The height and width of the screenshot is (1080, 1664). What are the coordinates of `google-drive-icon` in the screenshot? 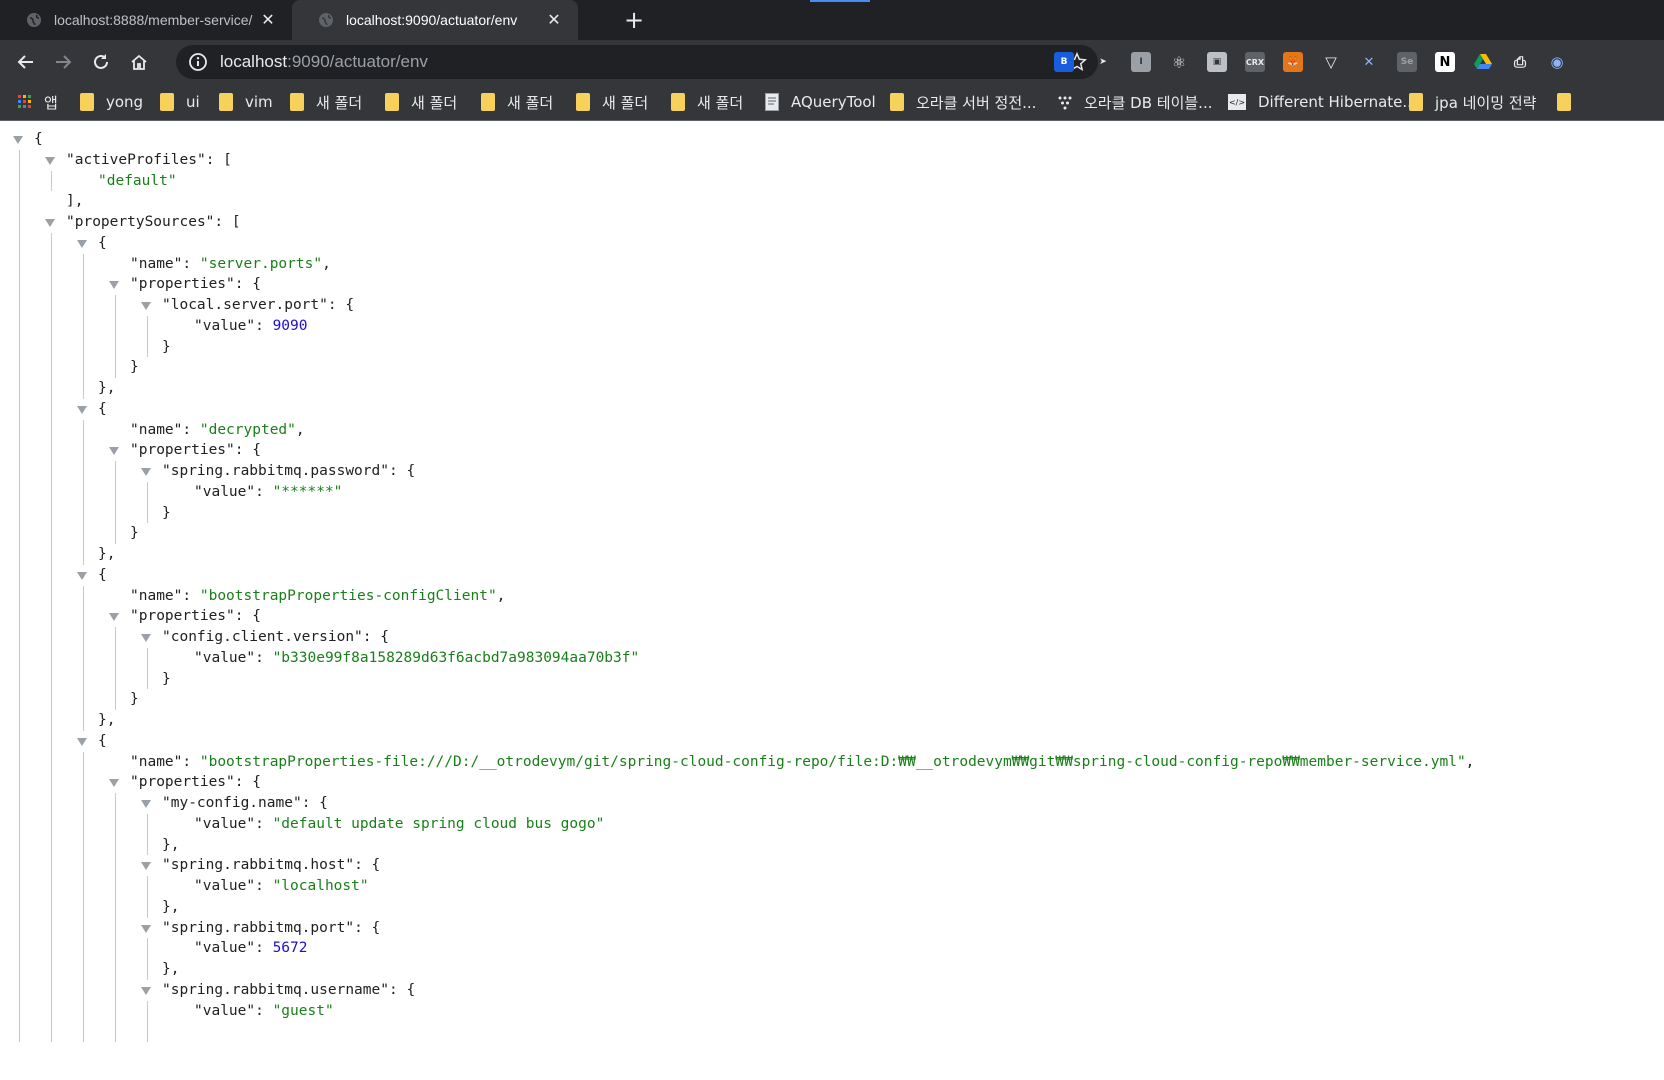 It's located at (1483, 62).